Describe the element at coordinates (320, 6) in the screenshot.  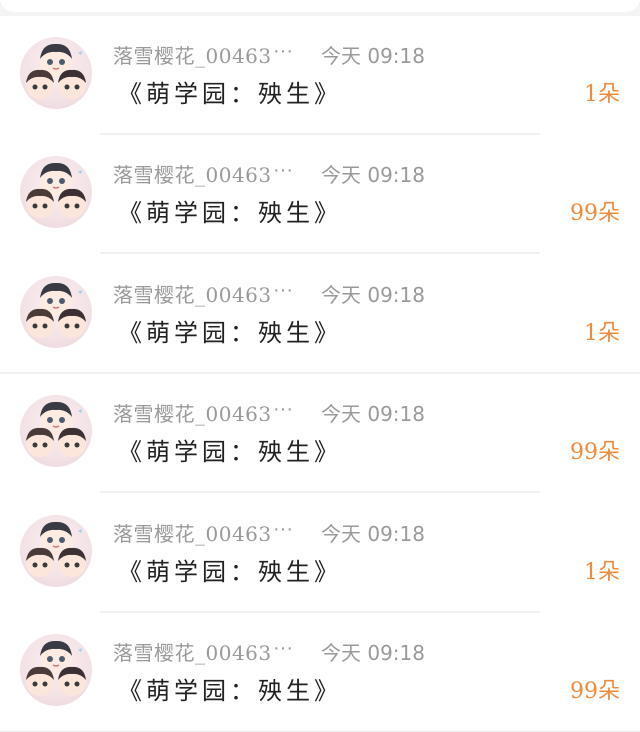
I see `top-card-edge` at that location.